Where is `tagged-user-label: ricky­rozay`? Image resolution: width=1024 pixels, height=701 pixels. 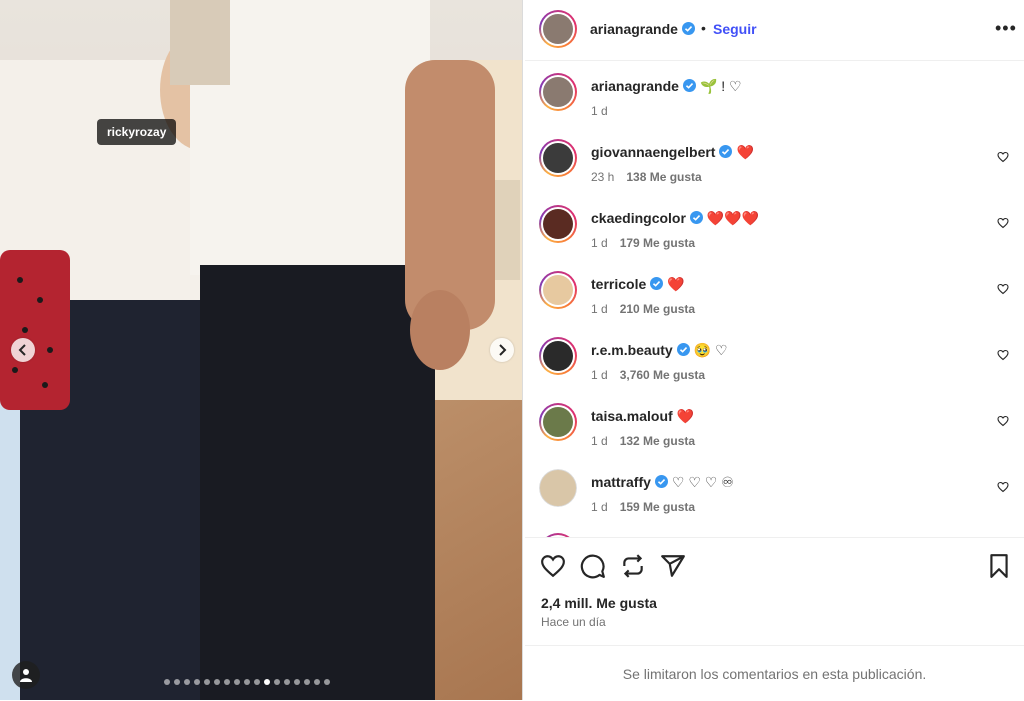
tagged-user-label: ricky­rozay is located at coordinates (137, 132).